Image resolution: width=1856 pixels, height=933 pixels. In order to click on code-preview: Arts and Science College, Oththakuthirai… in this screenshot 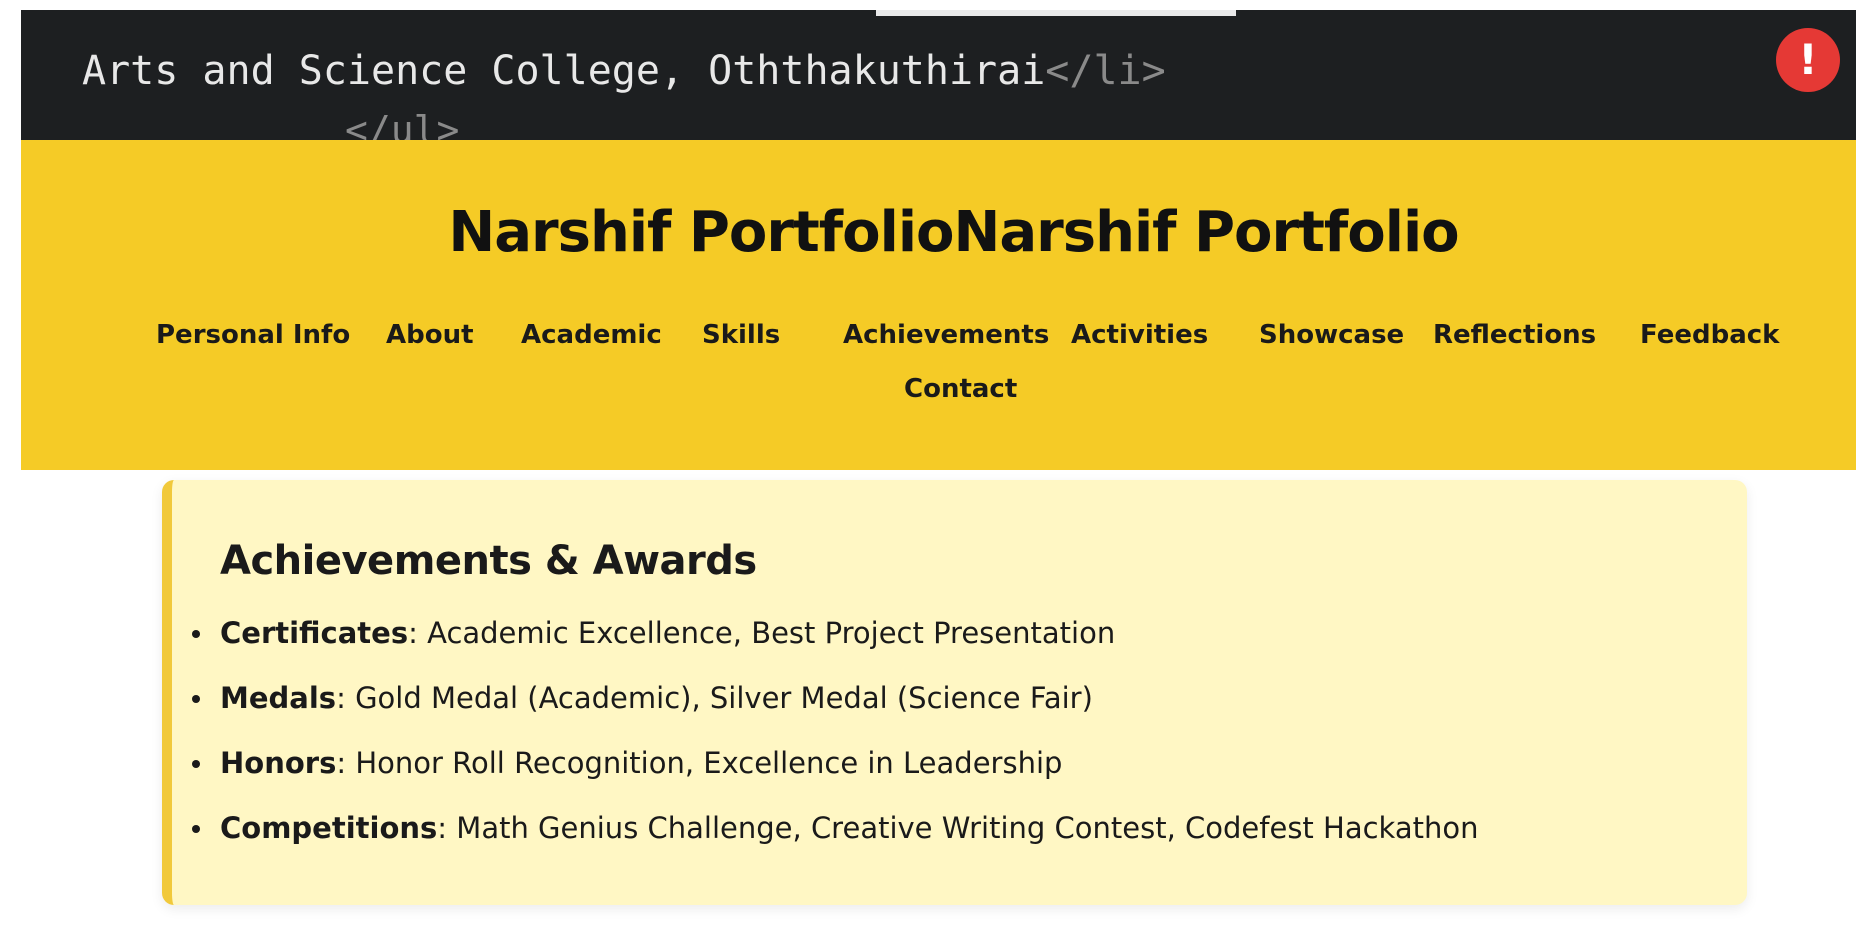, I will do `click(938, 75)`.